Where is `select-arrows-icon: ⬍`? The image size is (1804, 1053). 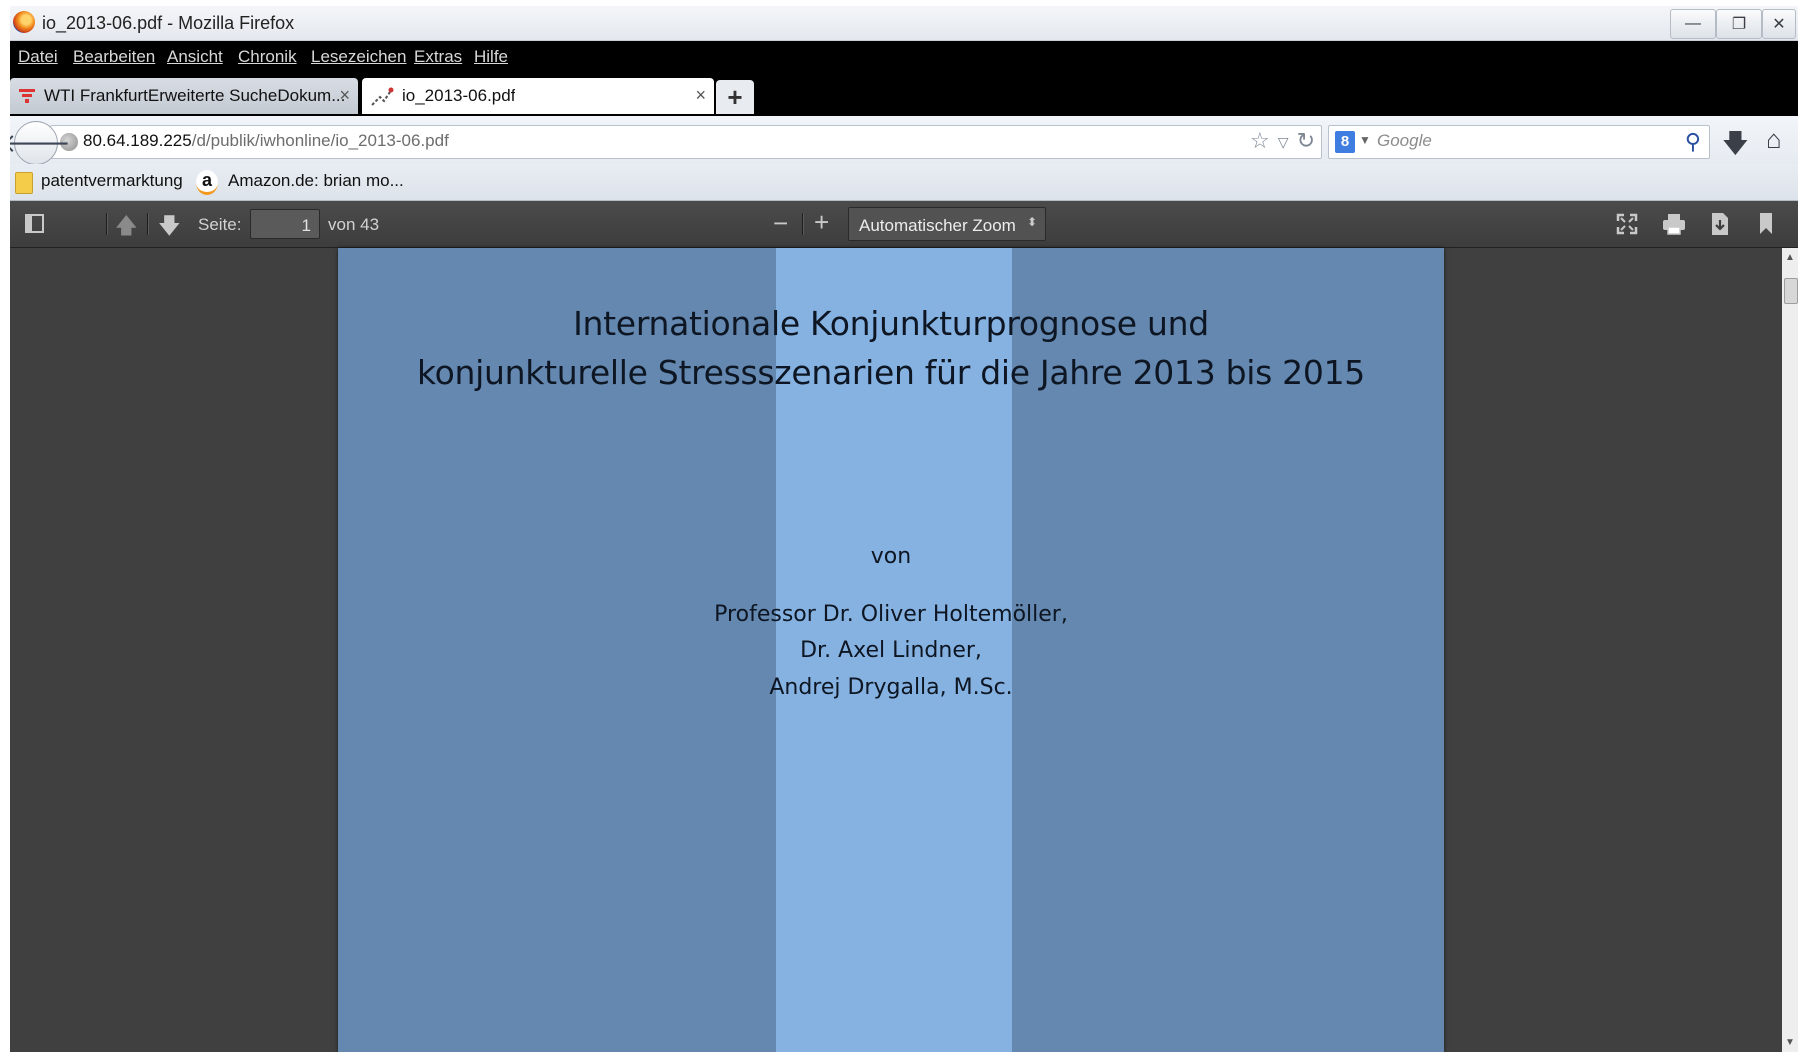 select-arrows-icon: ⬍ is located at coordinates (1031, 222).